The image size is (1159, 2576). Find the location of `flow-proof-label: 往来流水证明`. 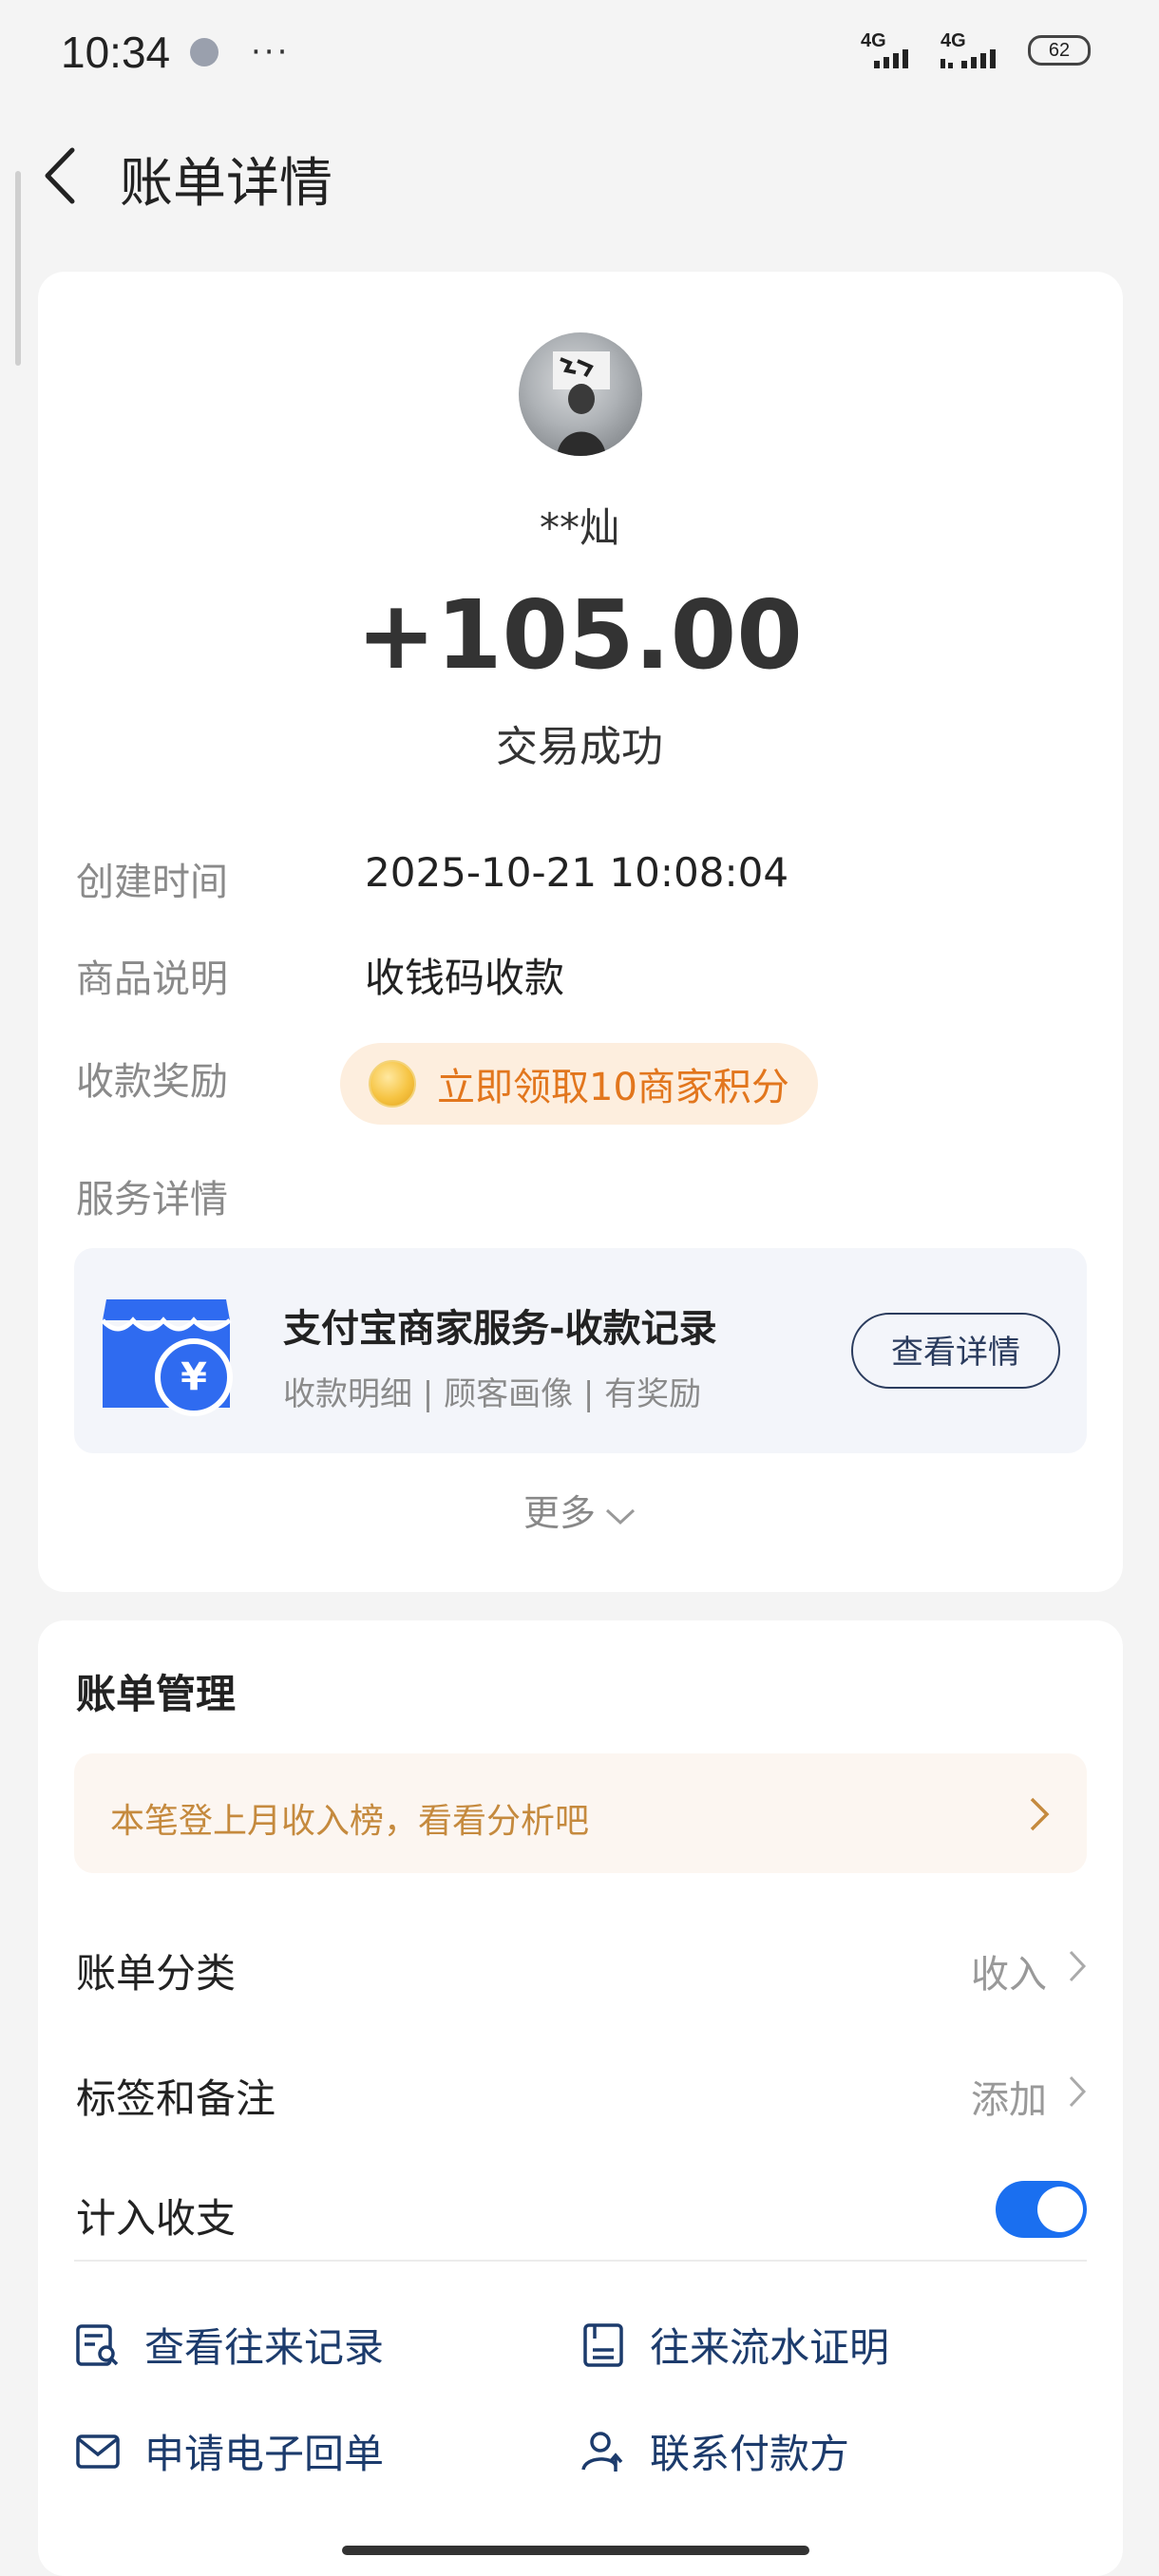

flow-proof-label: 往来流水证明 is located at coordinates (770, 2347).